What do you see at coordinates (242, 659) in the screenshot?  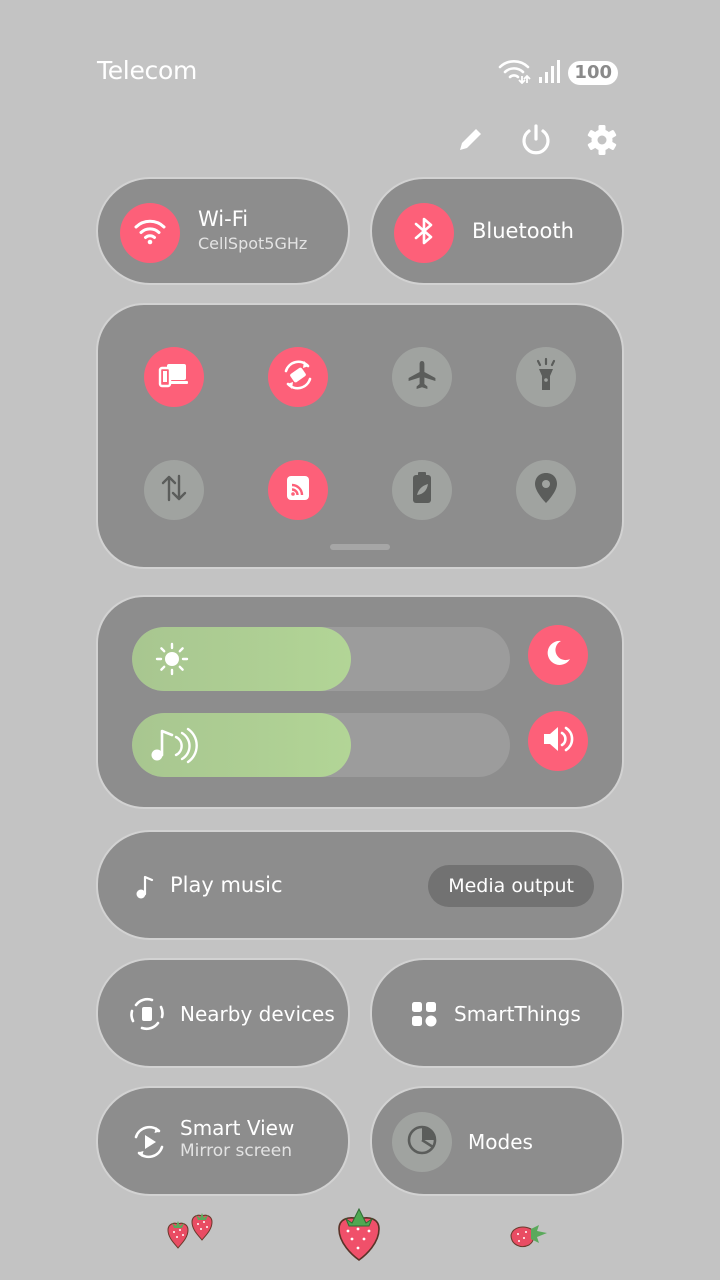 I see `brightness-slider-fill` at bounding box center [242, 659].